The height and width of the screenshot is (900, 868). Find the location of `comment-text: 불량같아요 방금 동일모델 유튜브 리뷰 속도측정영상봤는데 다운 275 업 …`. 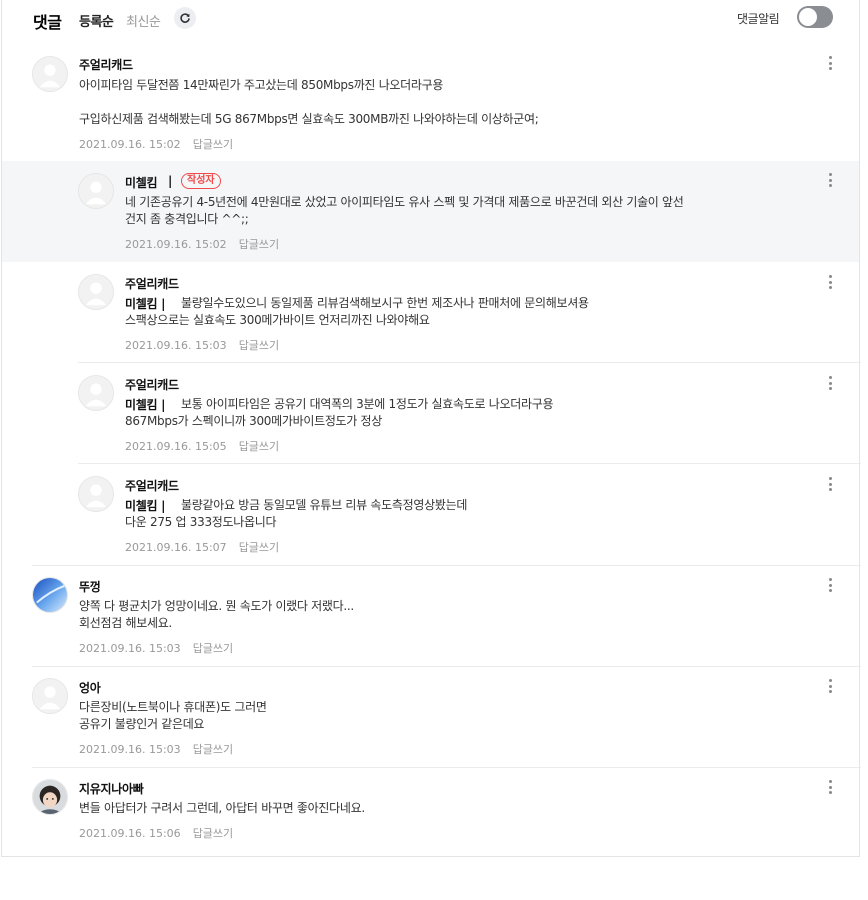

comment-text: 불량같아요 방금 동일모델 유튜브 리뷰 속도측정영상봤는데 다운 275 업 … is located at coordinates (296, 513).